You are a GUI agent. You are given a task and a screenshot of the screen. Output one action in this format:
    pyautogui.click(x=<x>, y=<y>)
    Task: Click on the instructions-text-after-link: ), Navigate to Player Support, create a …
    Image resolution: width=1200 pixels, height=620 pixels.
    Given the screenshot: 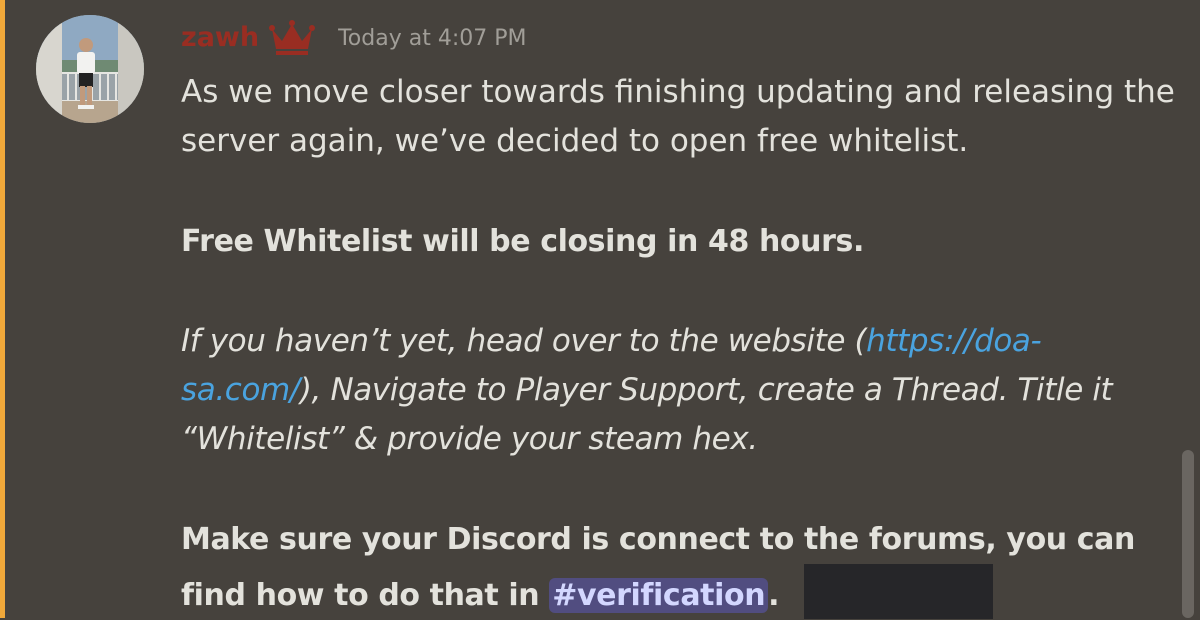 What is the action you would take?
    pyautogui.click(x=647, y=414)
    